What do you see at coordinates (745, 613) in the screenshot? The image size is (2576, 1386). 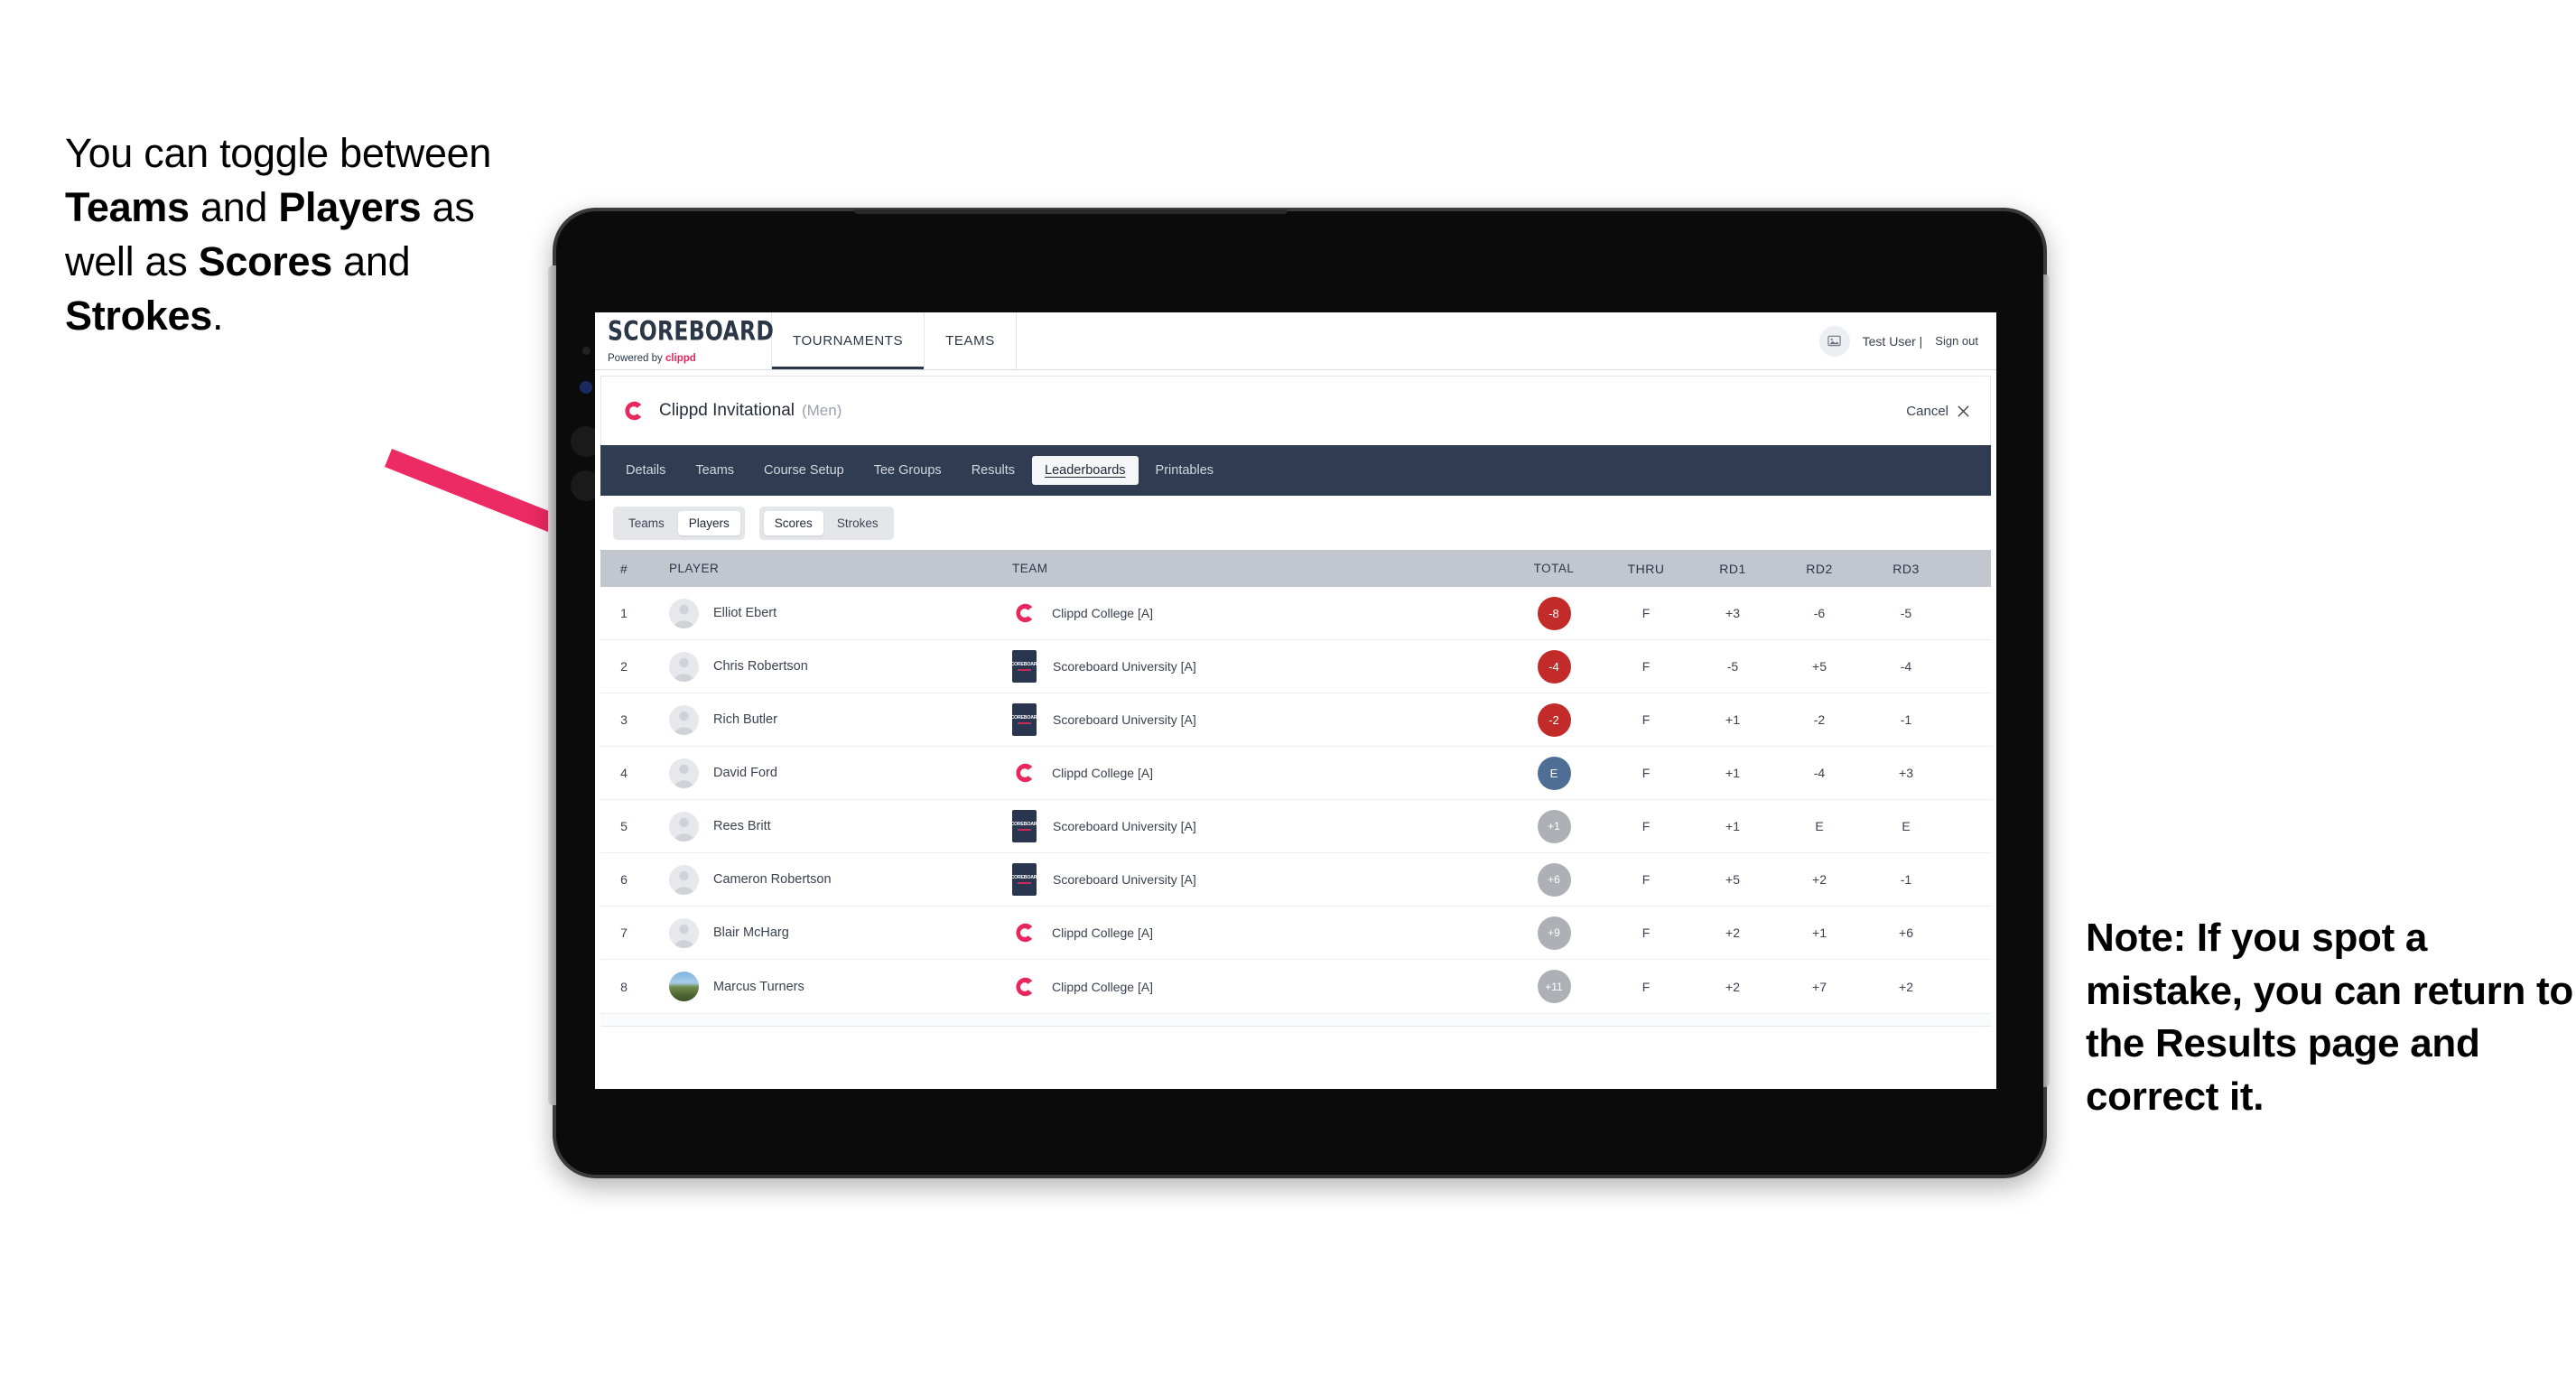 I see `player-name: Elliot Ebert` at bounding box center [745, 613].